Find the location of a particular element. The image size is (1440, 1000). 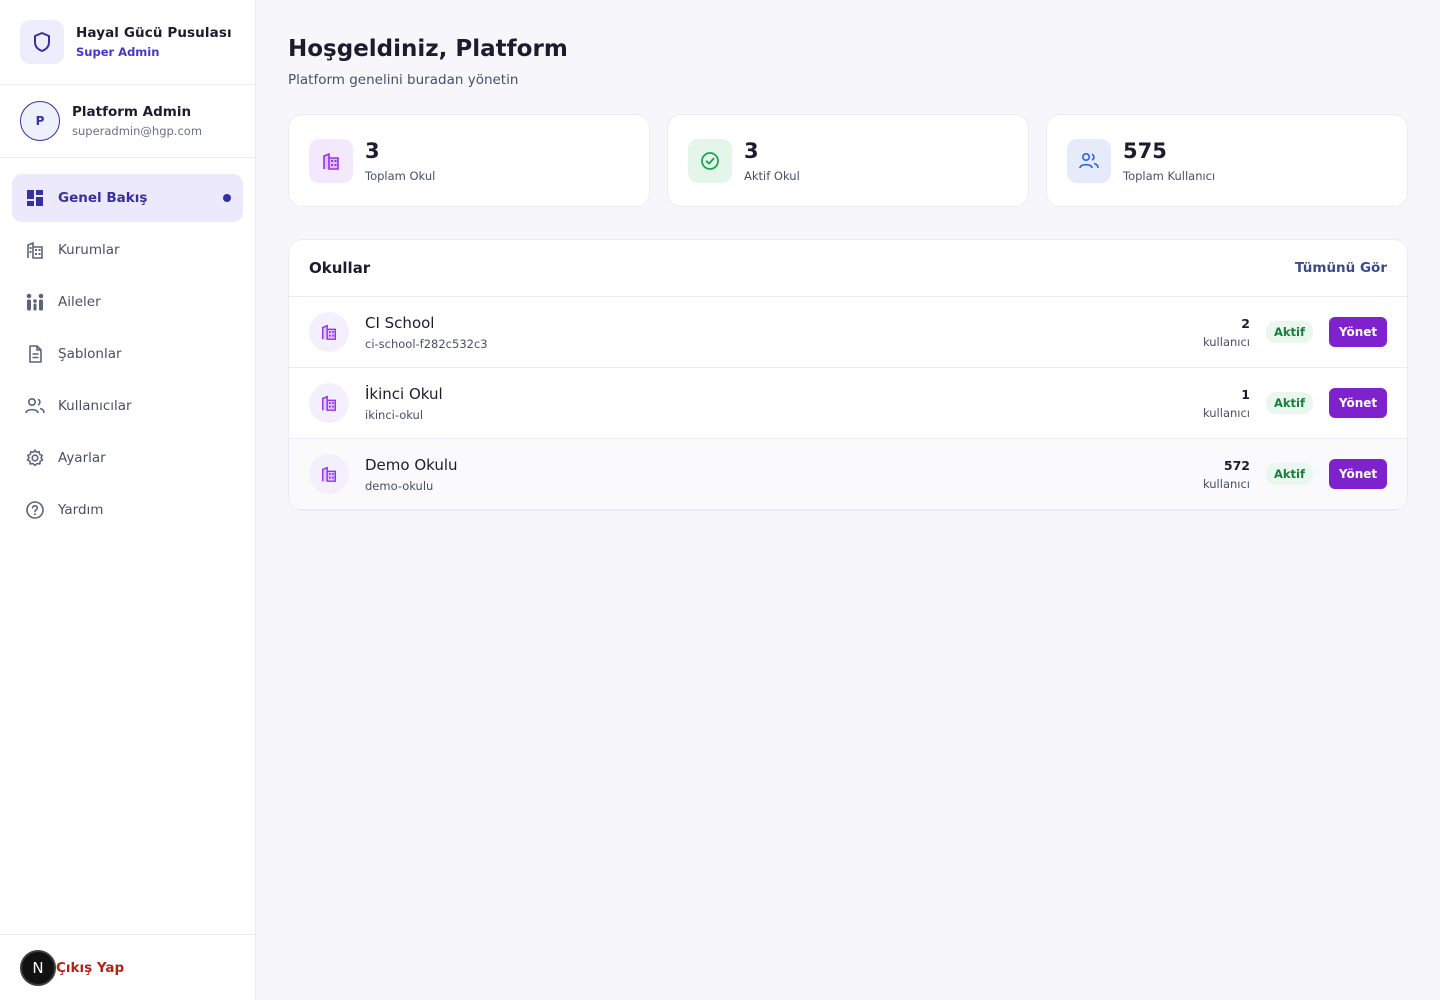

dashboard-icon is located at coordinates (35, 198).